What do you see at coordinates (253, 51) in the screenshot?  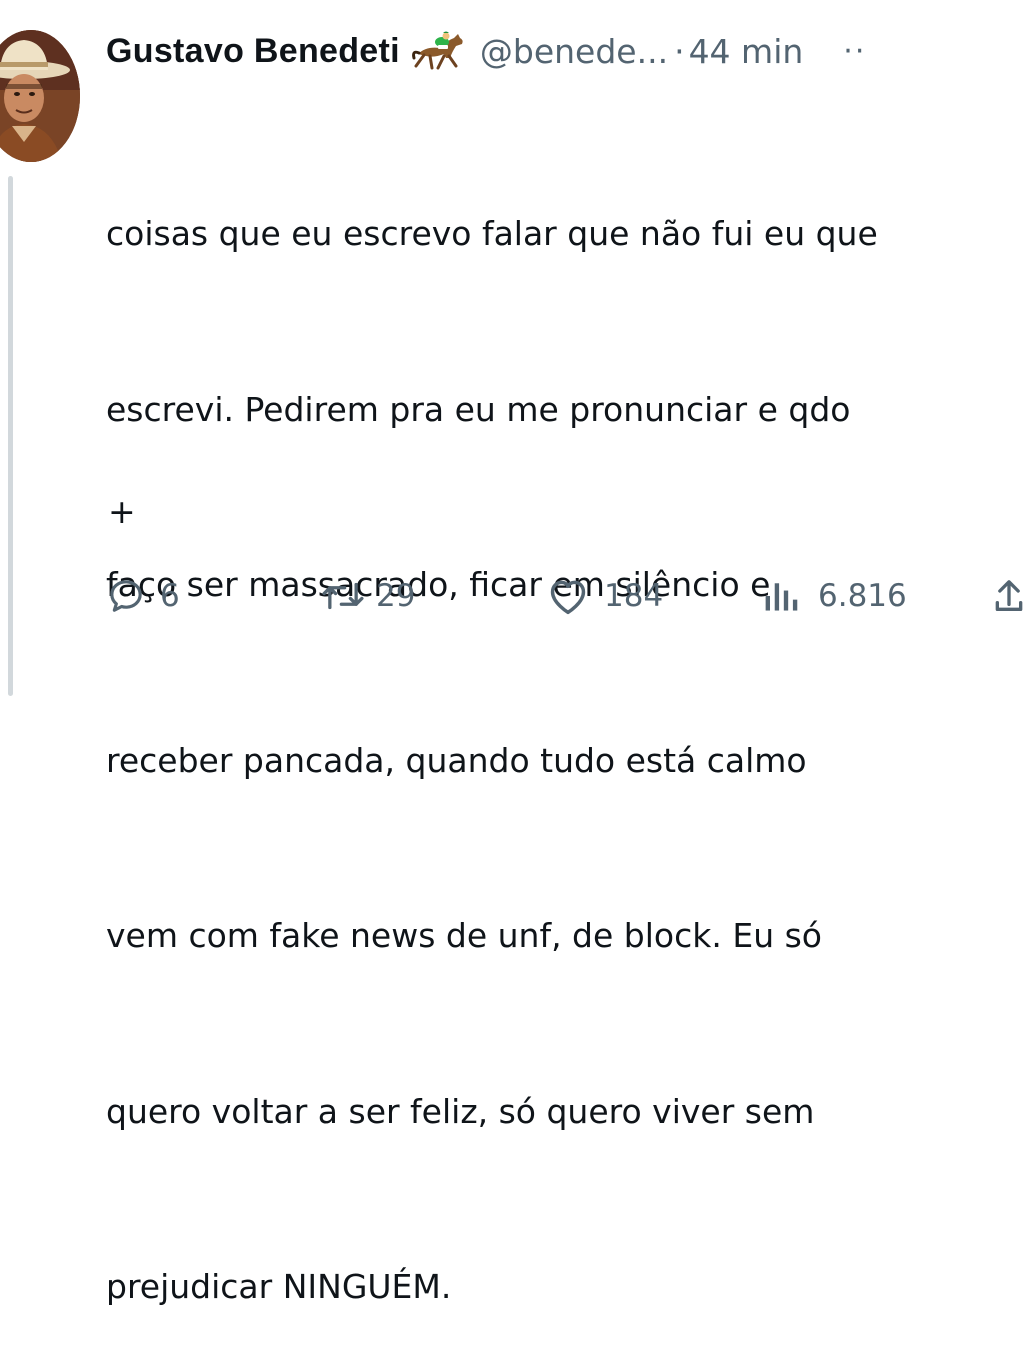 I see `author-name: Gustavo Benedeti` at bounding box center [253, 51].